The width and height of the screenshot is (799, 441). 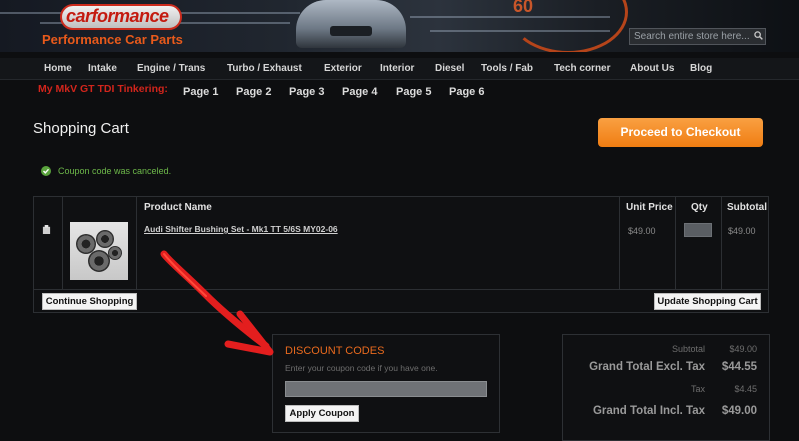 I want to click on row-divider, so click(x=401, y=289).